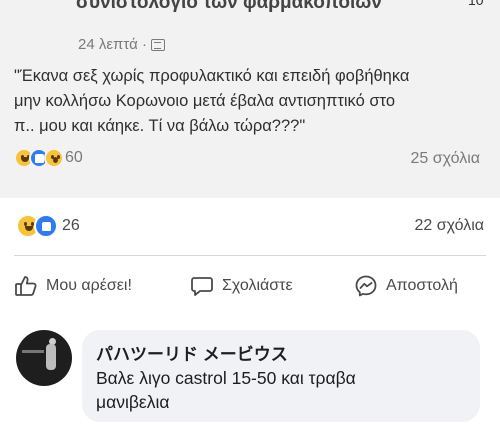 This screenshot has height=428, width=500. Describe the element at coordinates (229, 6) in the screenshot. I see `inner-group-title: συνιστολόγιο των φαρμακοποιών` at that location.